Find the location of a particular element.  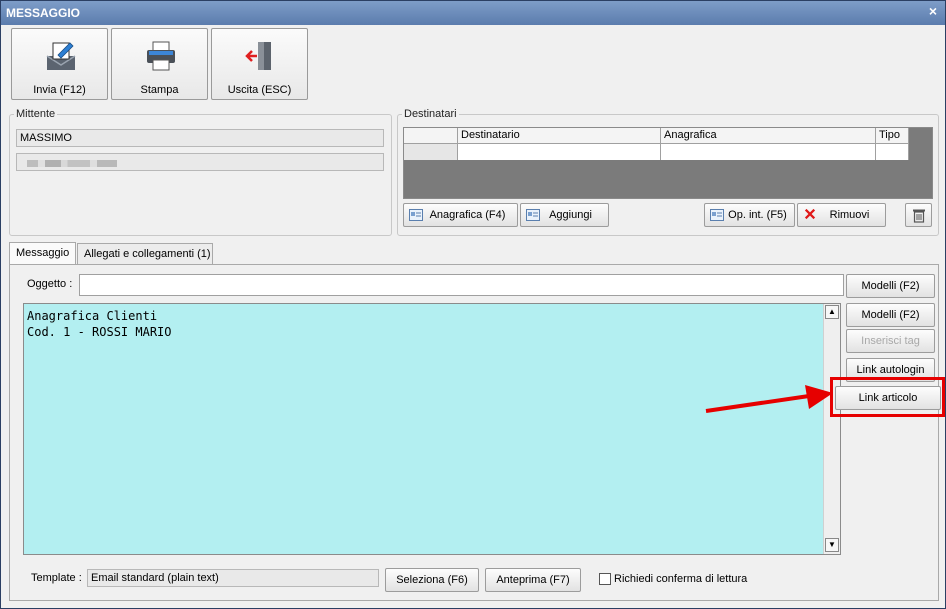

tab-allegati: Allegati e collegamenti (1) is located at coordinates (145, 254).